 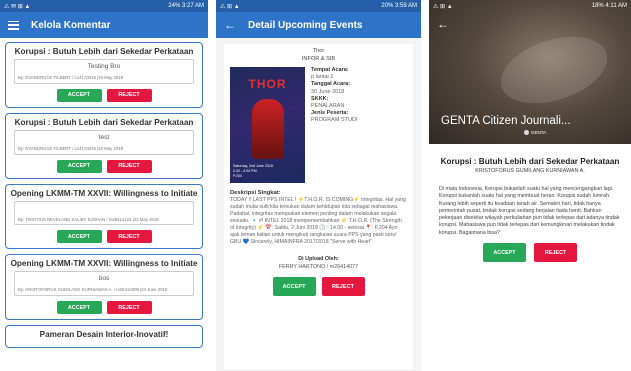 What do you see at coordinates (330, 70) in the screenshot?
I see `venue-label: Tempat Acara:` at bounding box center [330, 70].